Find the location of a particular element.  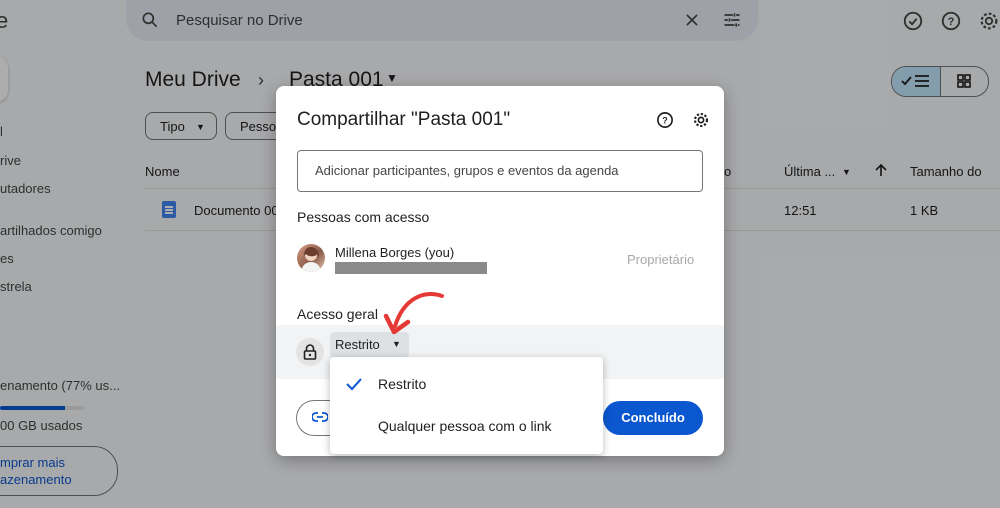

menu-item-anyone-with-link: Qualquer pessoa com o link is located at coordinates (466, 426).